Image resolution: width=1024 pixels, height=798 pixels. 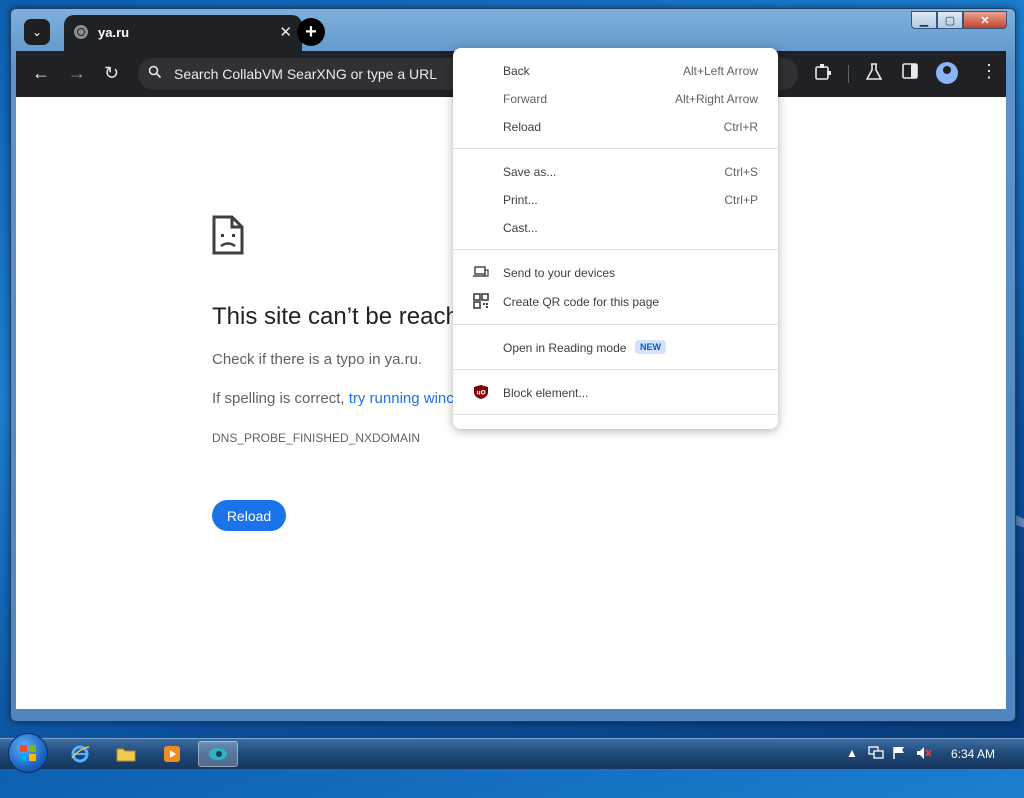 What do you see at coordinates (317, 359) in the screenshot?
I see `error-hint-typo: Check if there is a typo in ya.ru.` at bounding box center [317, 359].